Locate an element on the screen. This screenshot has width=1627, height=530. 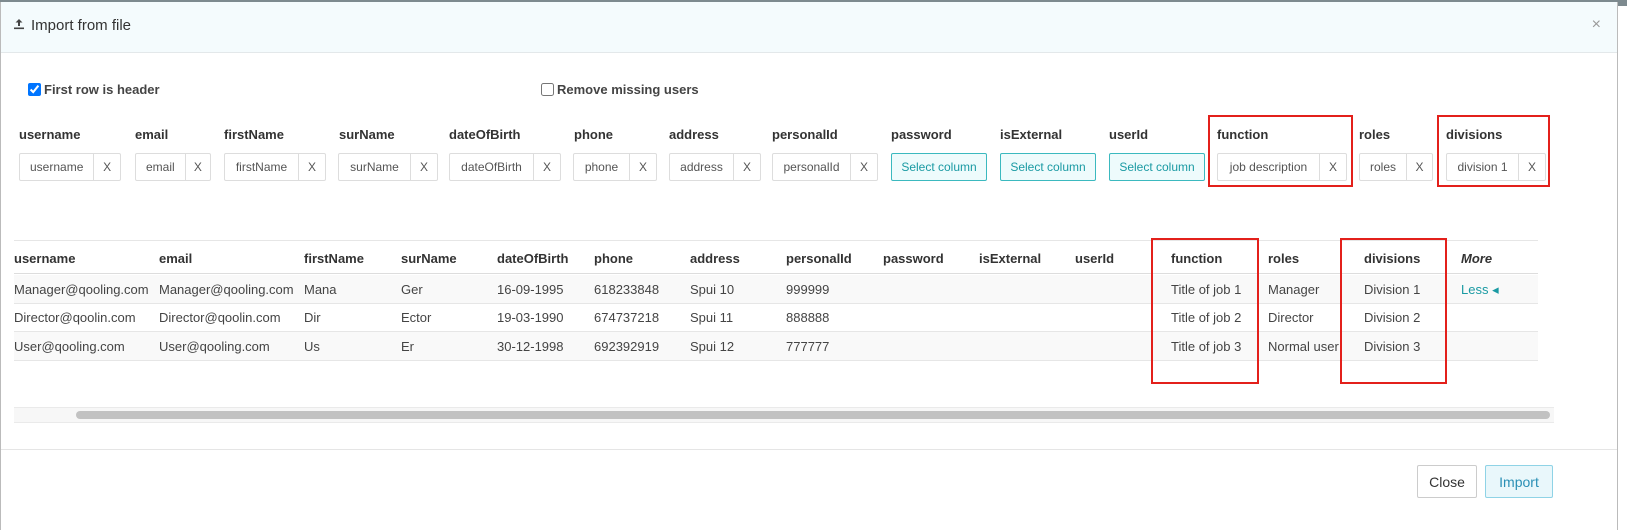
table-cell-dateofbirth: 19-03-1990 is located at coordinates (530, 317).